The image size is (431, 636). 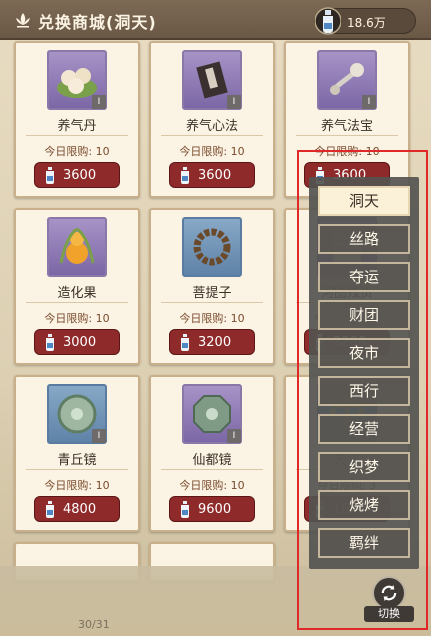 What do you see at coordinates (94, 624) in the screenshot?
I see `page-indicator: 30/31` at bounding box center [94, 624].